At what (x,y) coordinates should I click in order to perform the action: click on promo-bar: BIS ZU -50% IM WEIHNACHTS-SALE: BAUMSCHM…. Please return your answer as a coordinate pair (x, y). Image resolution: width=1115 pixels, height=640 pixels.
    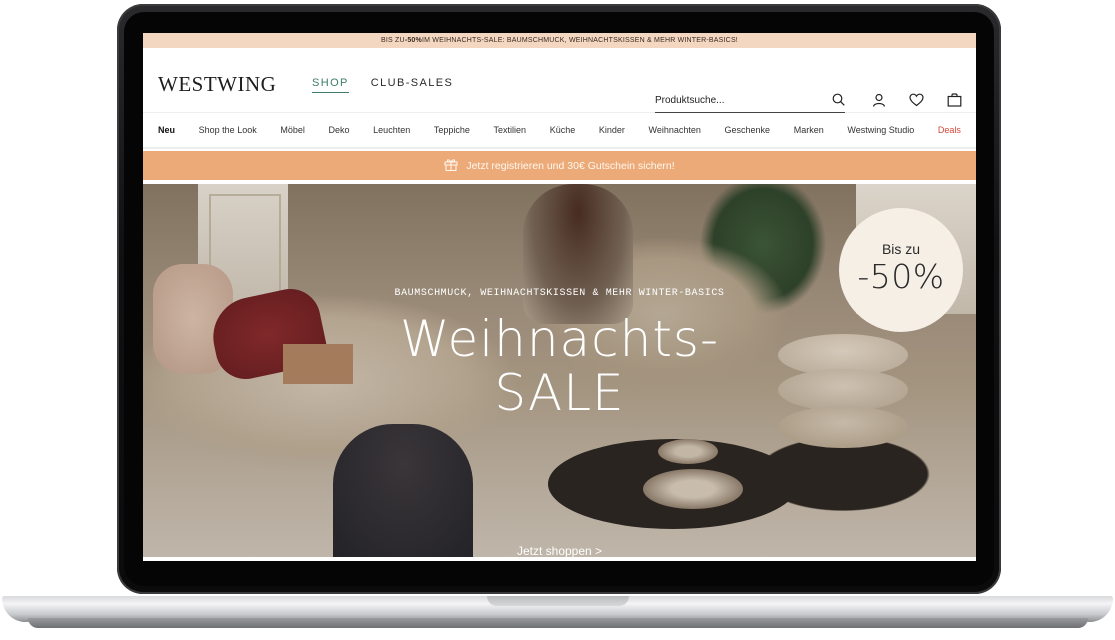
    Looking at the image, I should click on (559, 40).